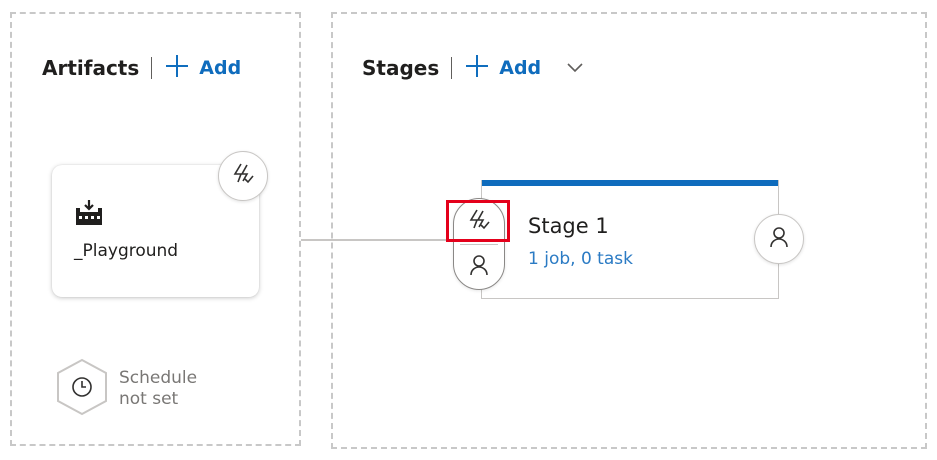 The height and width of the screenshot is (460, 937). I want to click on continuous-deployment-trigger-button, so click(243, 176).